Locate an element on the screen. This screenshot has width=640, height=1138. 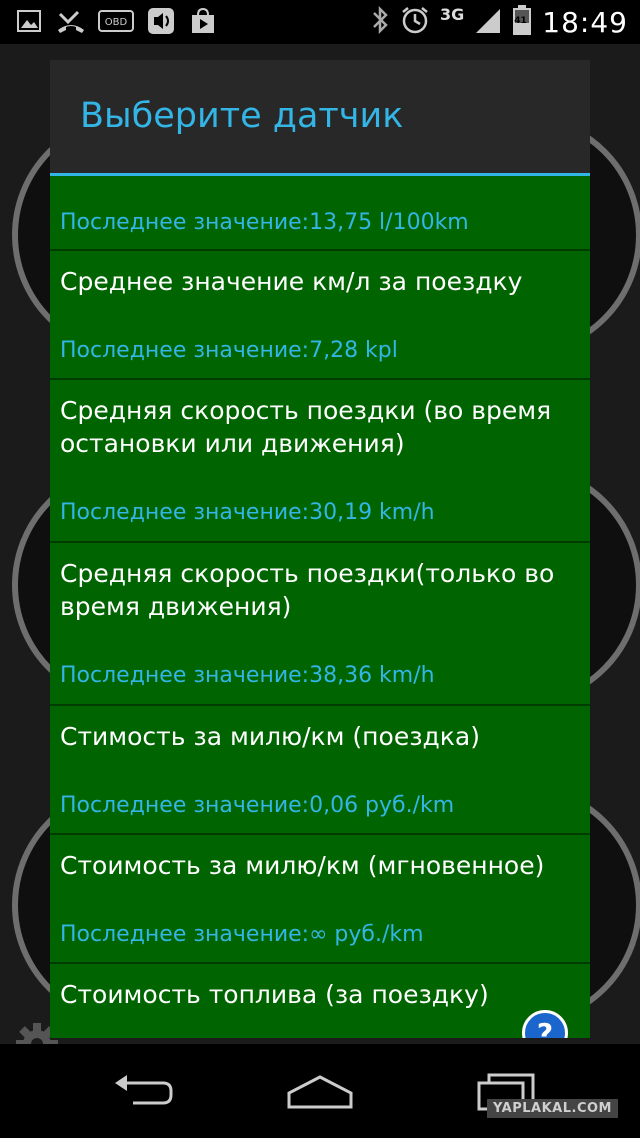
sensor-last-value: Последнее значение:13,75 l/100km is located at coordinates (264, 222).